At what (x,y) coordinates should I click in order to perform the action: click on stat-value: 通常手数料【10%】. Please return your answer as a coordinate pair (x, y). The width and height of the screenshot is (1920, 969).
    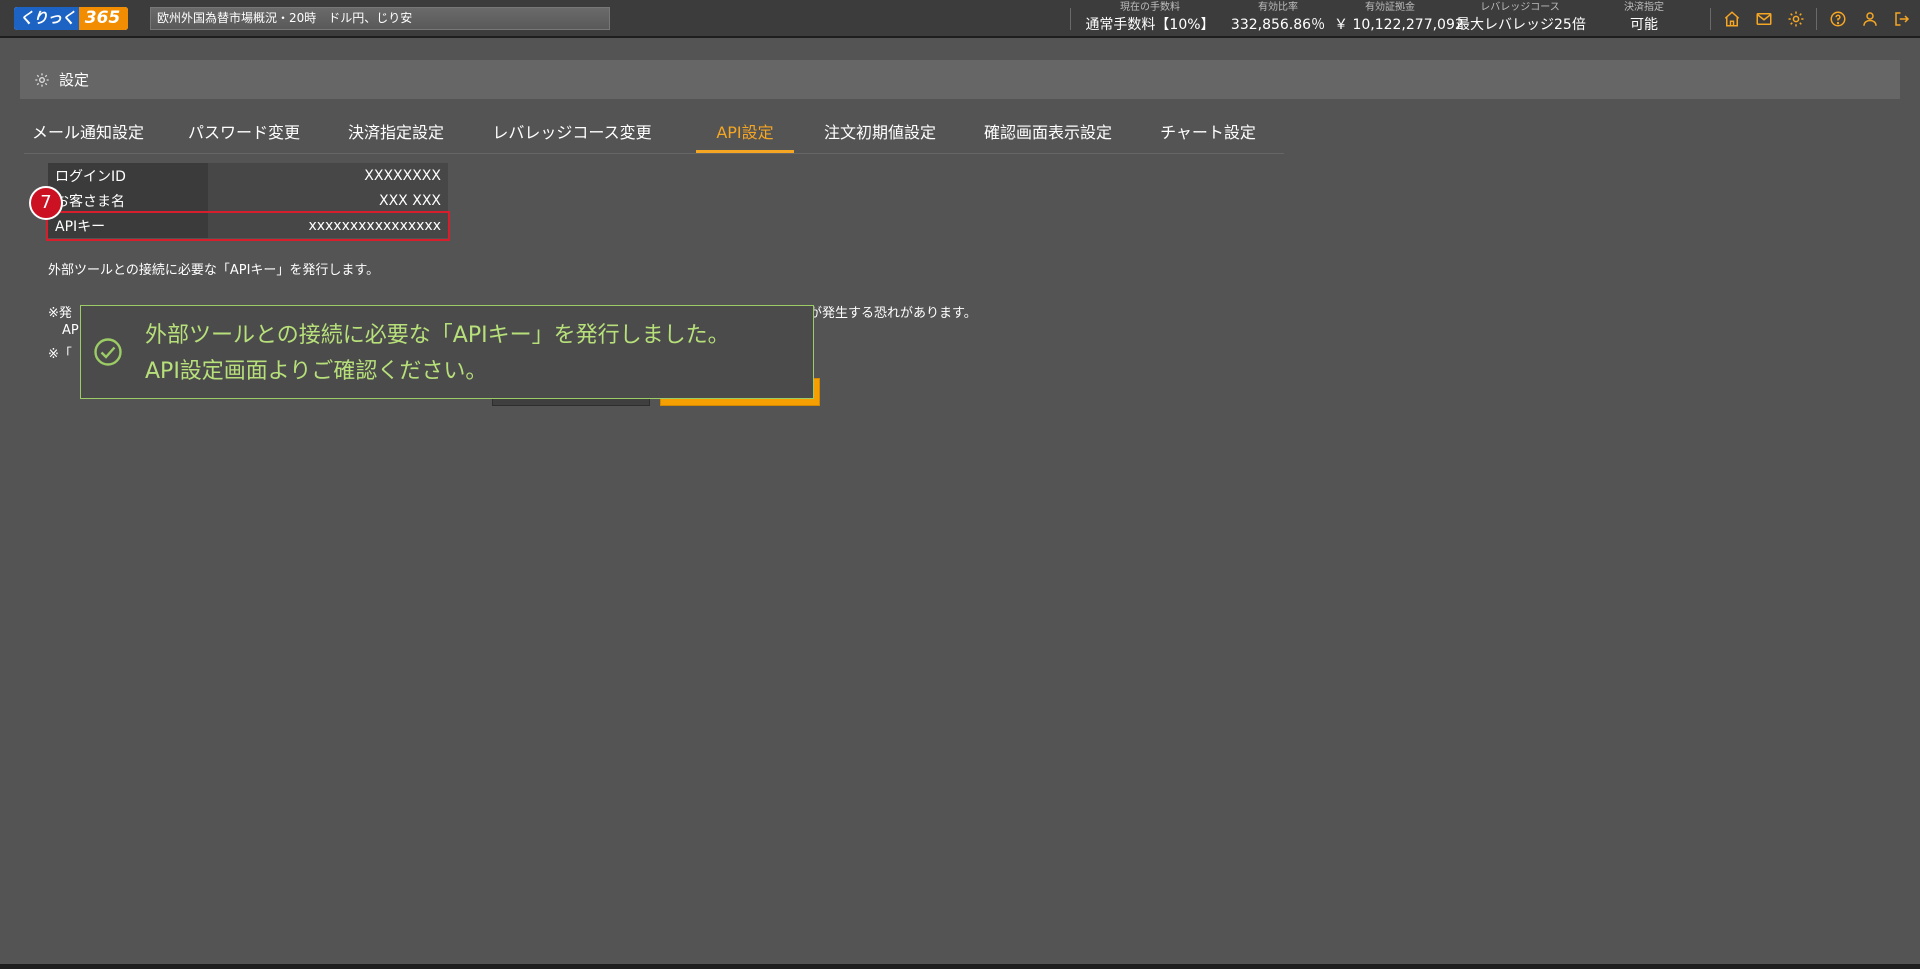
    Looking at the image, I should click on (1150, 25).